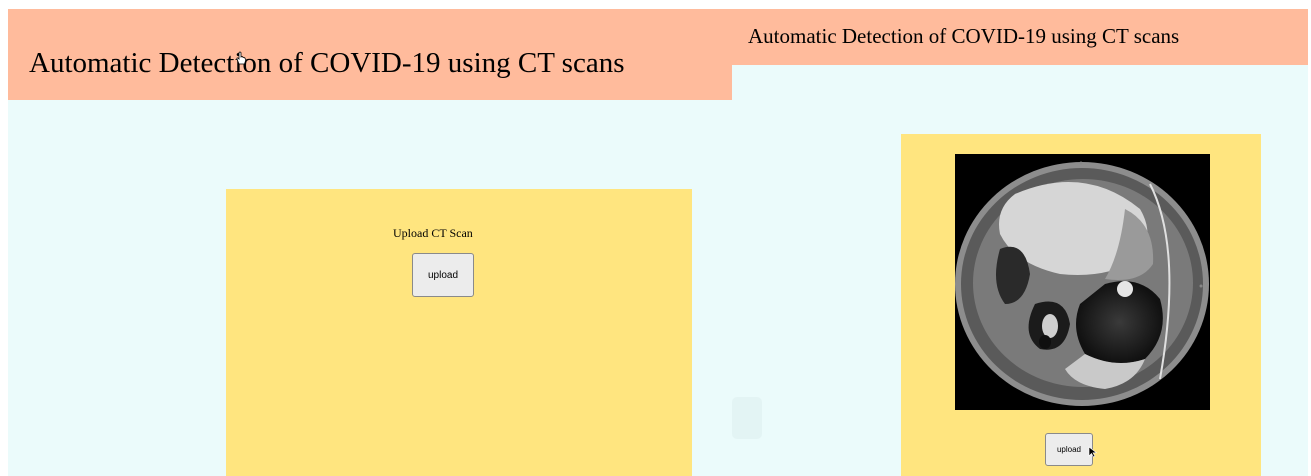 This screenshot has height=476, width=1311. I want to click on hand-pointer-icon, so click(241, 58).